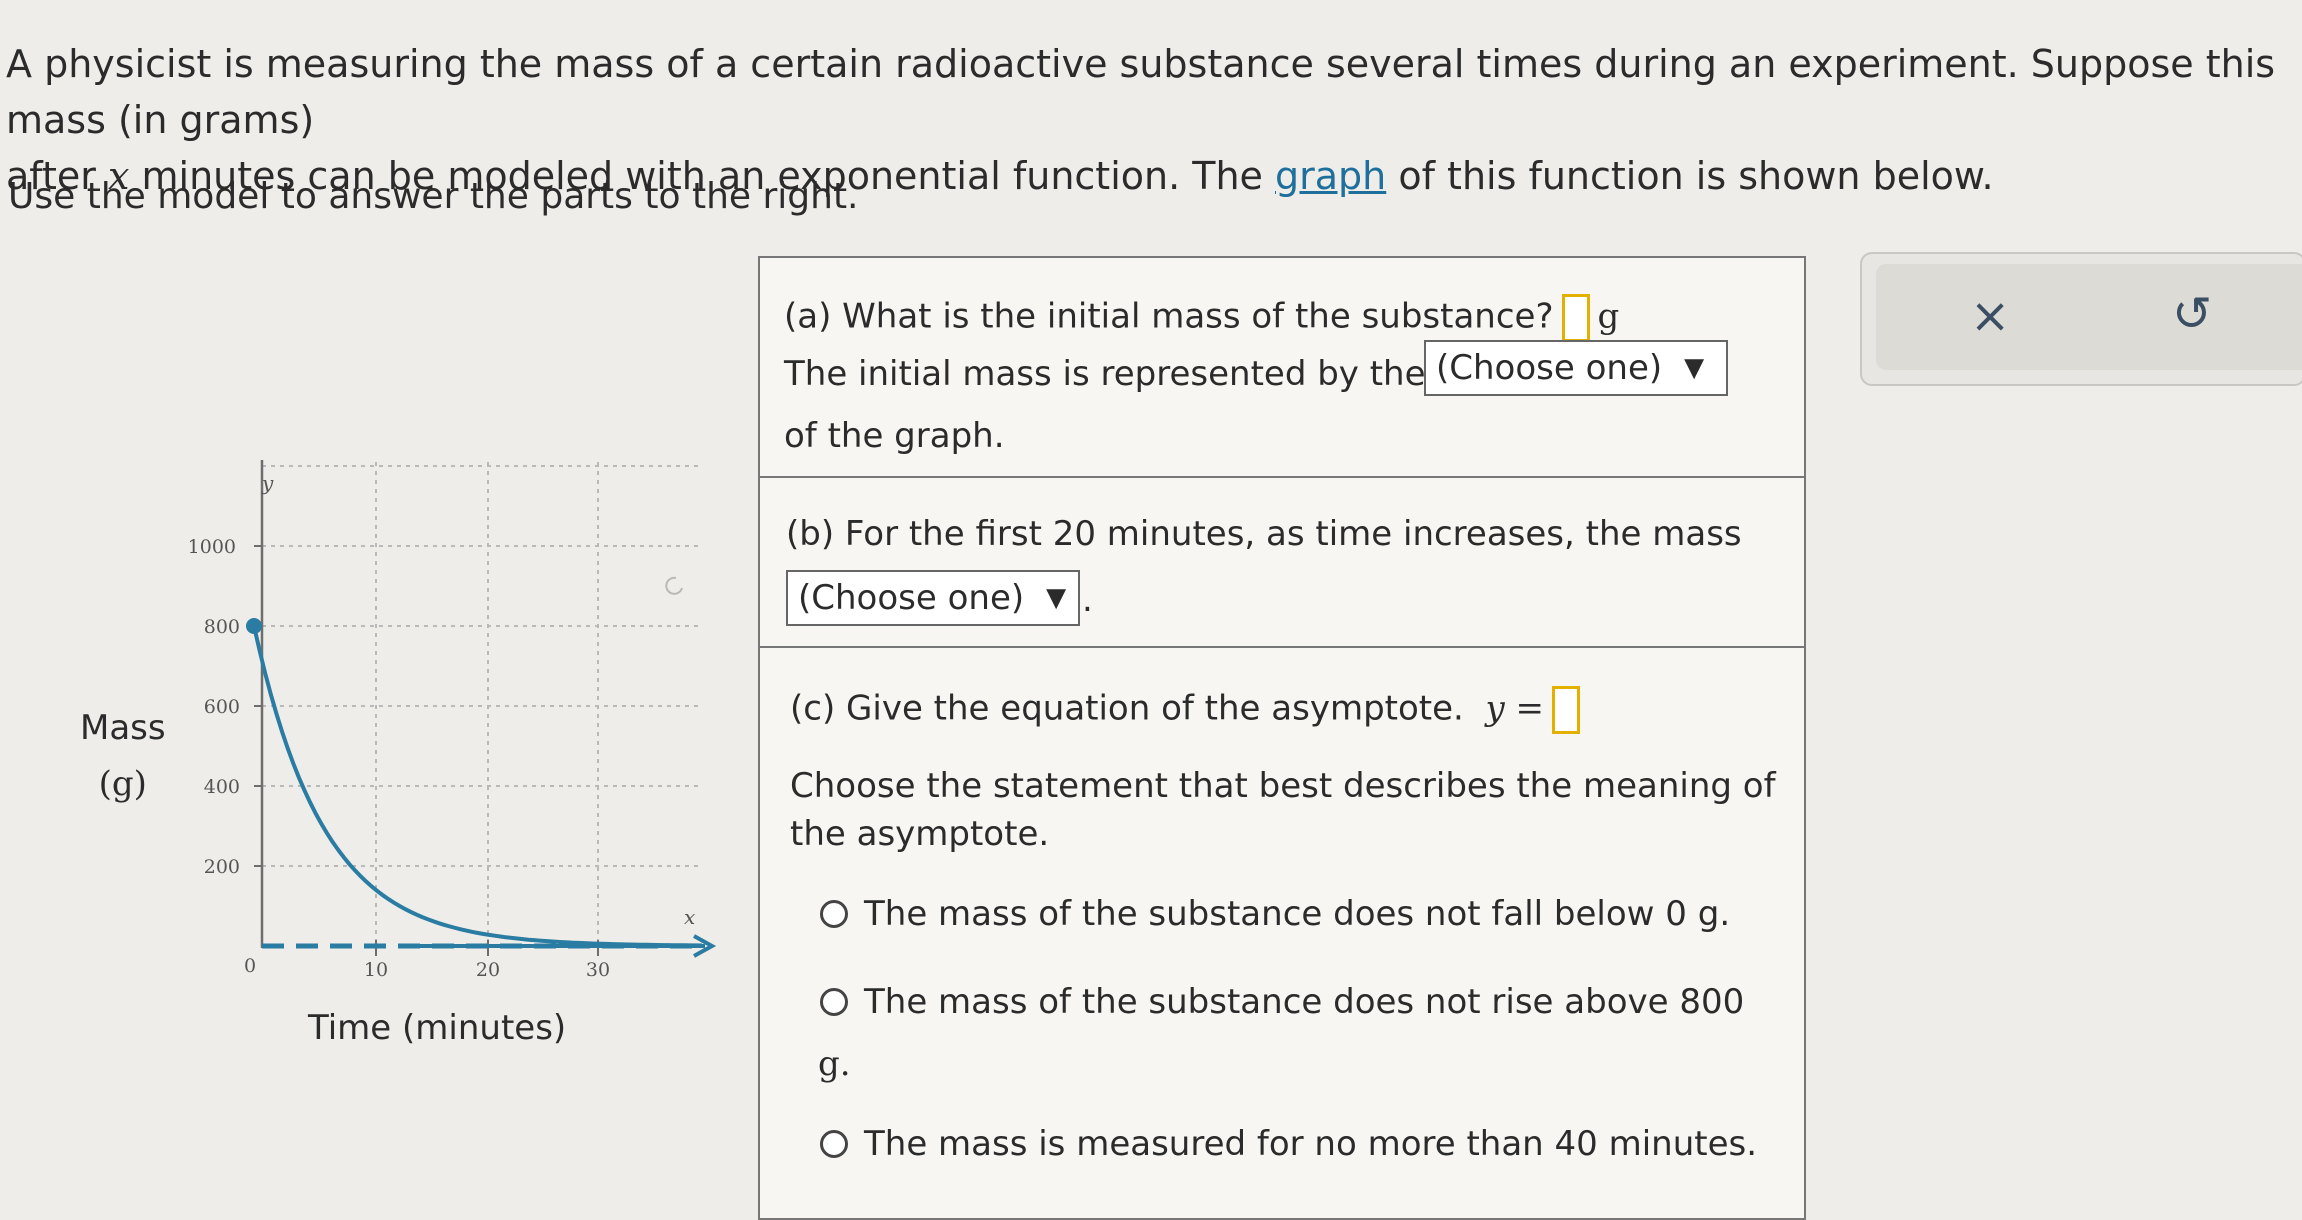 The width and height of the screenshot is (2302, 1220). Describe the element at coordinates (222, 787) in the screenshot. I see `y-tick-400: 400` at that location.